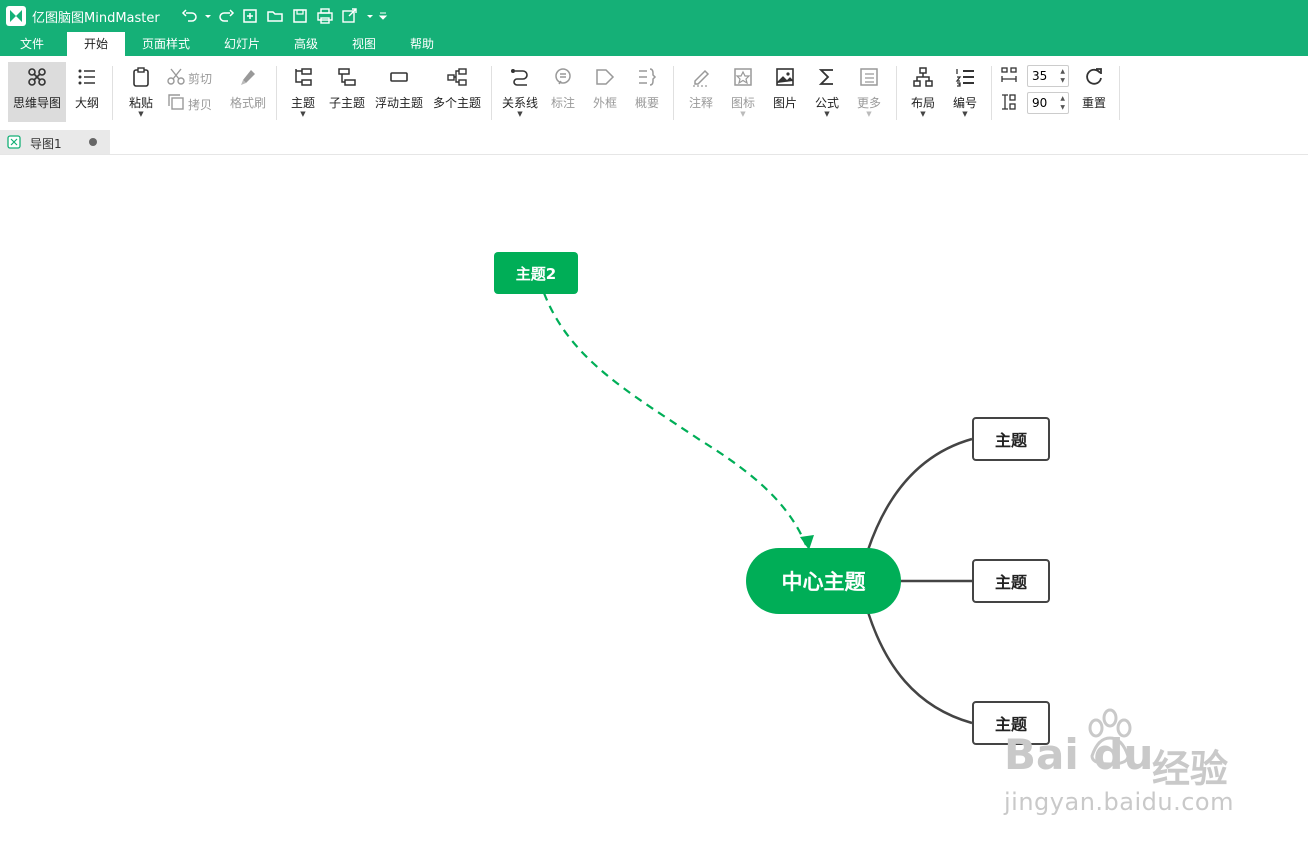 This screenshot has height=852, width=1308. I want to click on reset-label: 重置, so click(1093, 103).